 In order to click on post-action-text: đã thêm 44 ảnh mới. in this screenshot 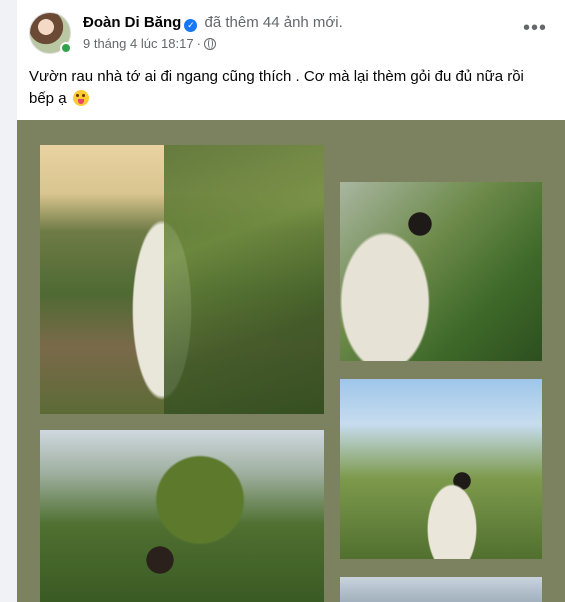, I will do `click(273, 22)`.